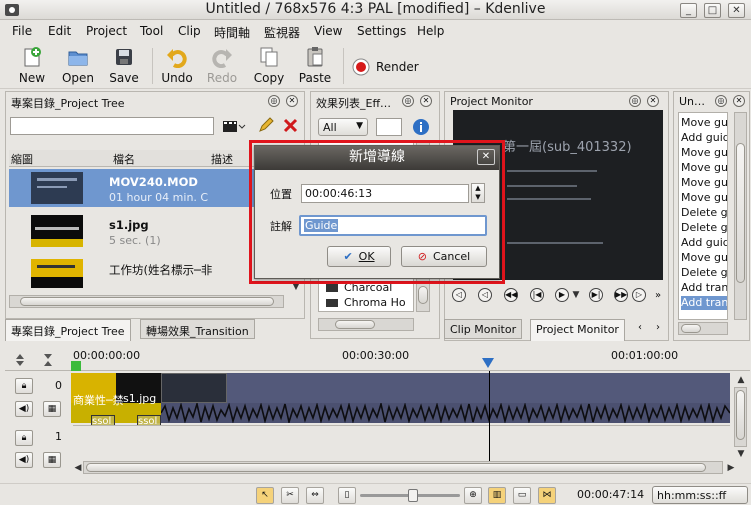  I want to click on undo-horizontal-scrollbar, so click(703, 328).